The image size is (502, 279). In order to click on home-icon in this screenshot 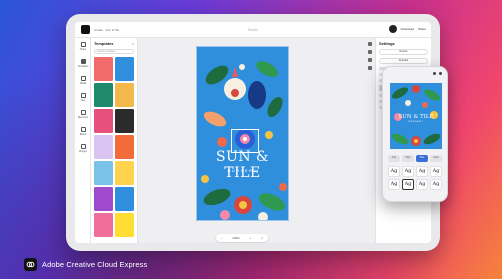, I will do `click(83, 44)`.